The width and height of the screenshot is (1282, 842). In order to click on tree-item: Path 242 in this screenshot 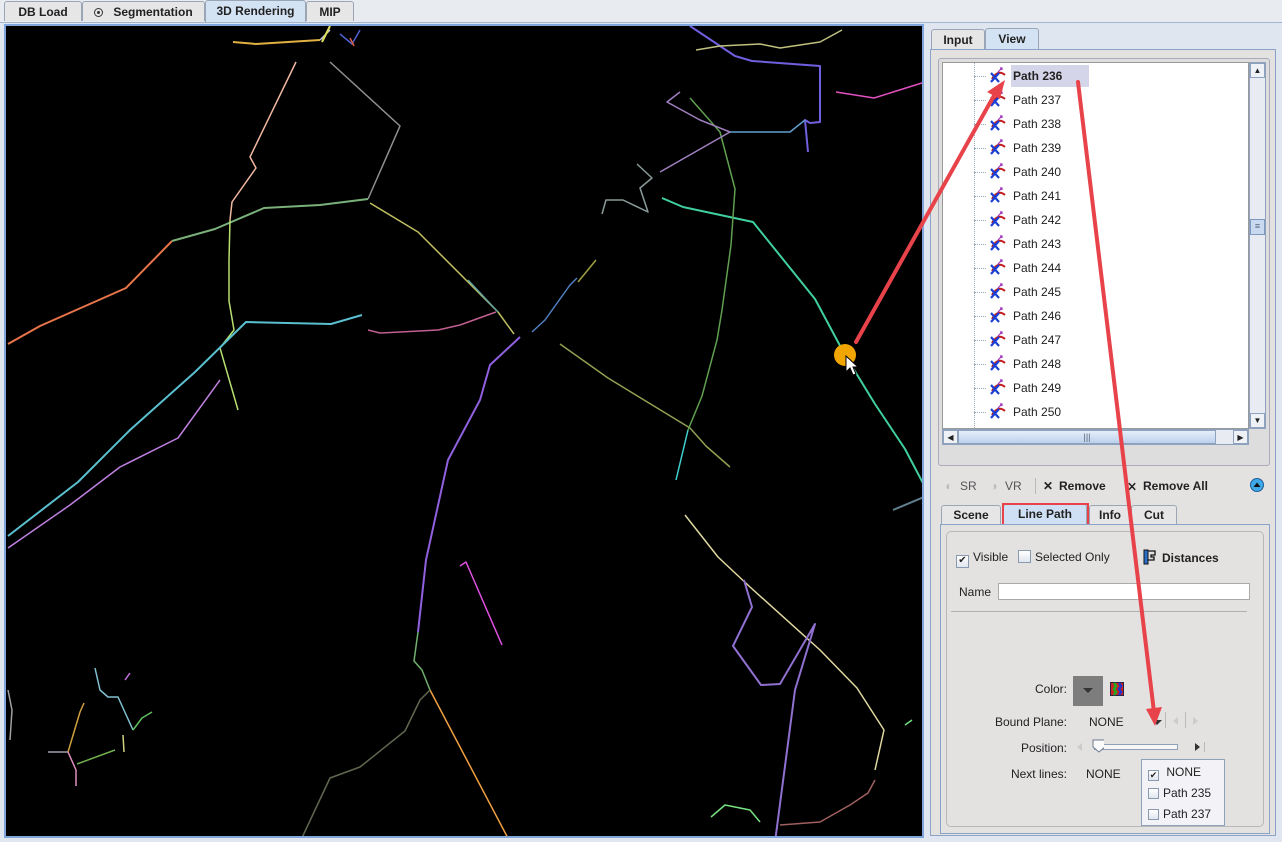, I will do `click(1104, 220)`.